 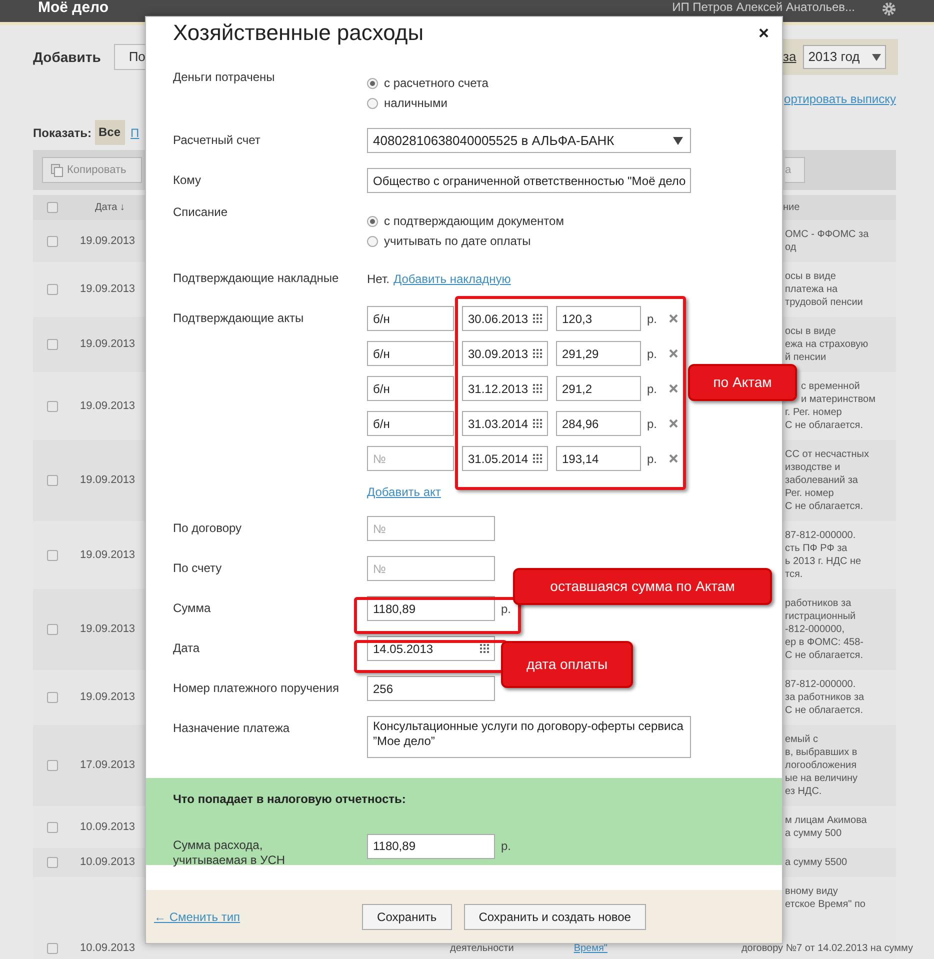 What do you see at coordinates (505, 353) in the screenshot?
I see `date-field: 30.09.2013` at bounding box center [505, 353].